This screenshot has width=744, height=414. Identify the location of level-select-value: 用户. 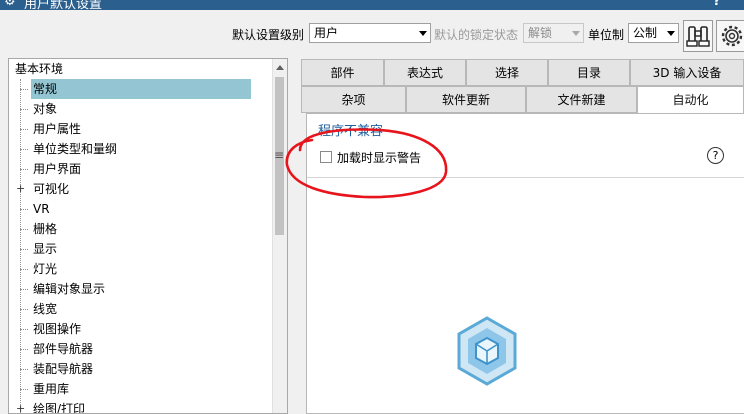
(326, 33).